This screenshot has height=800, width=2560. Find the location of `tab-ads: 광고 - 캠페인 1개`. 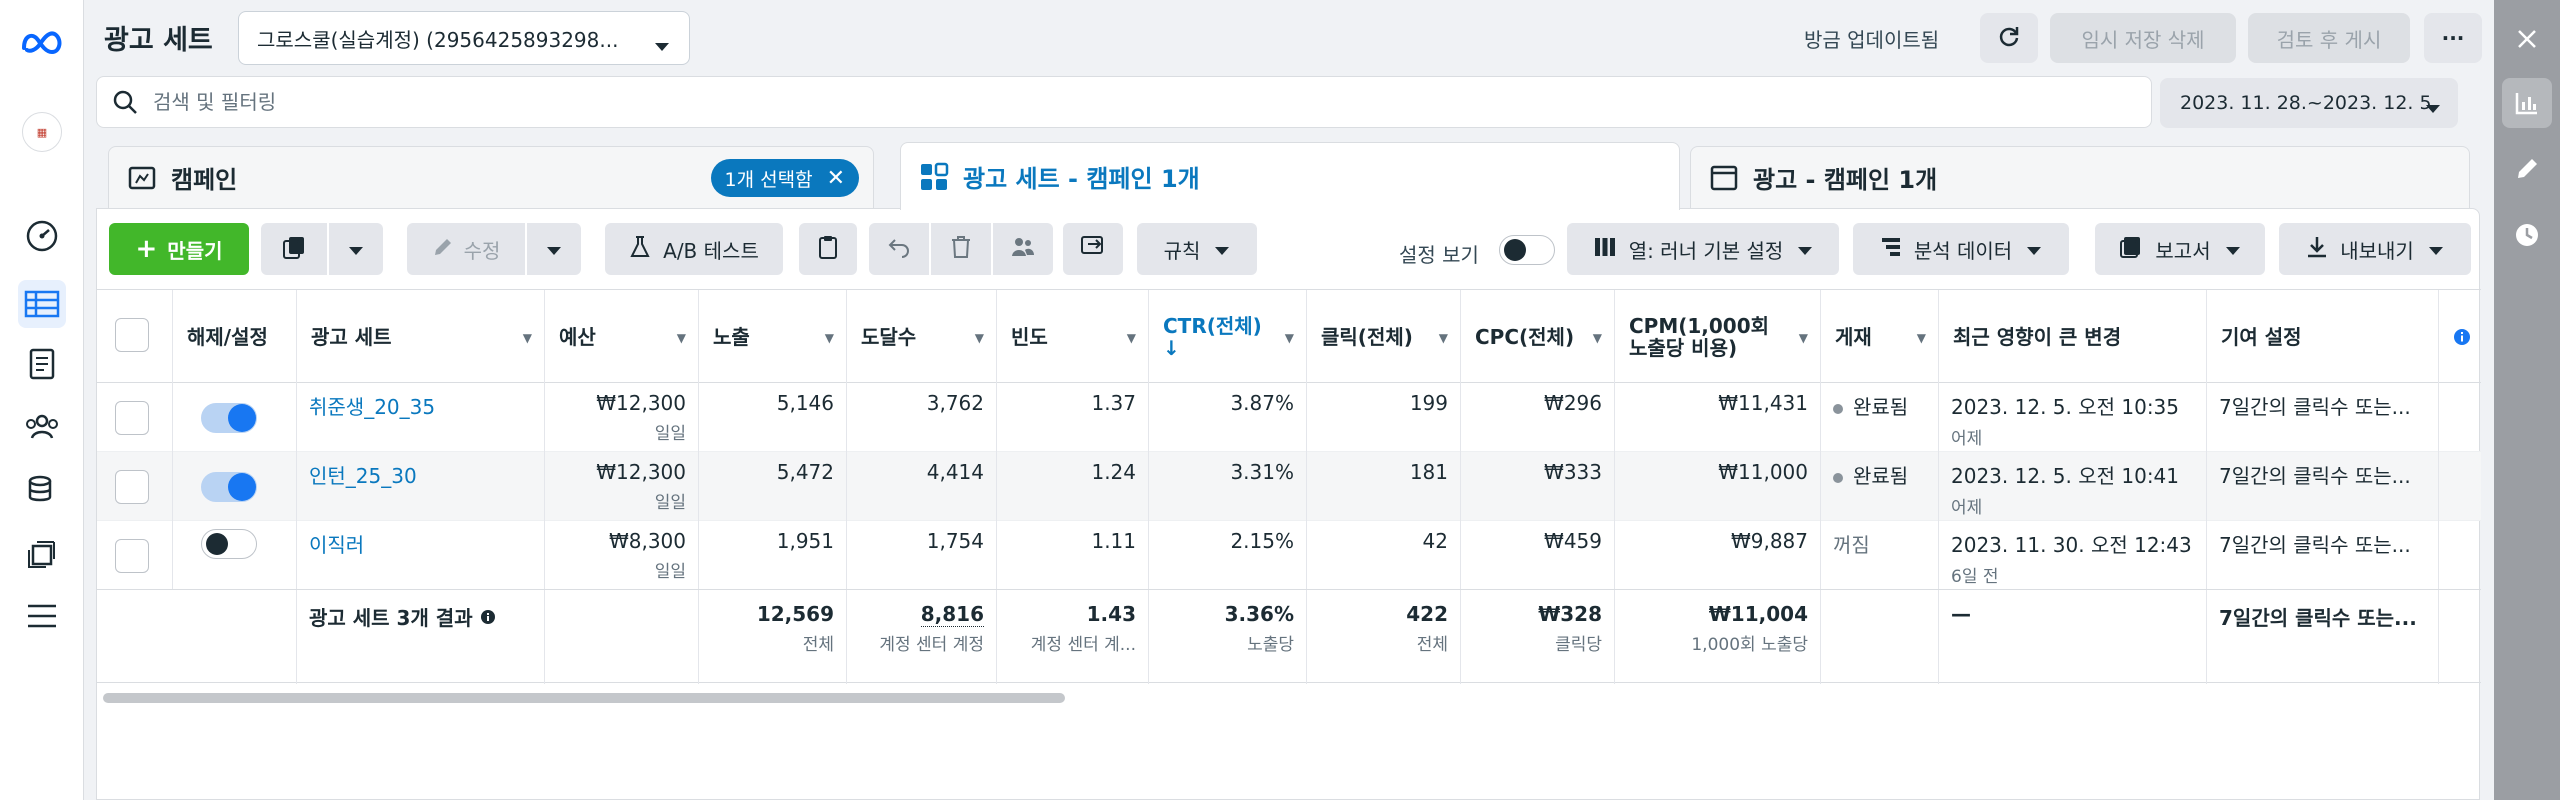

tab-ads: 광고 - 캠페인 1개 is located at coordinates (2080, 177).